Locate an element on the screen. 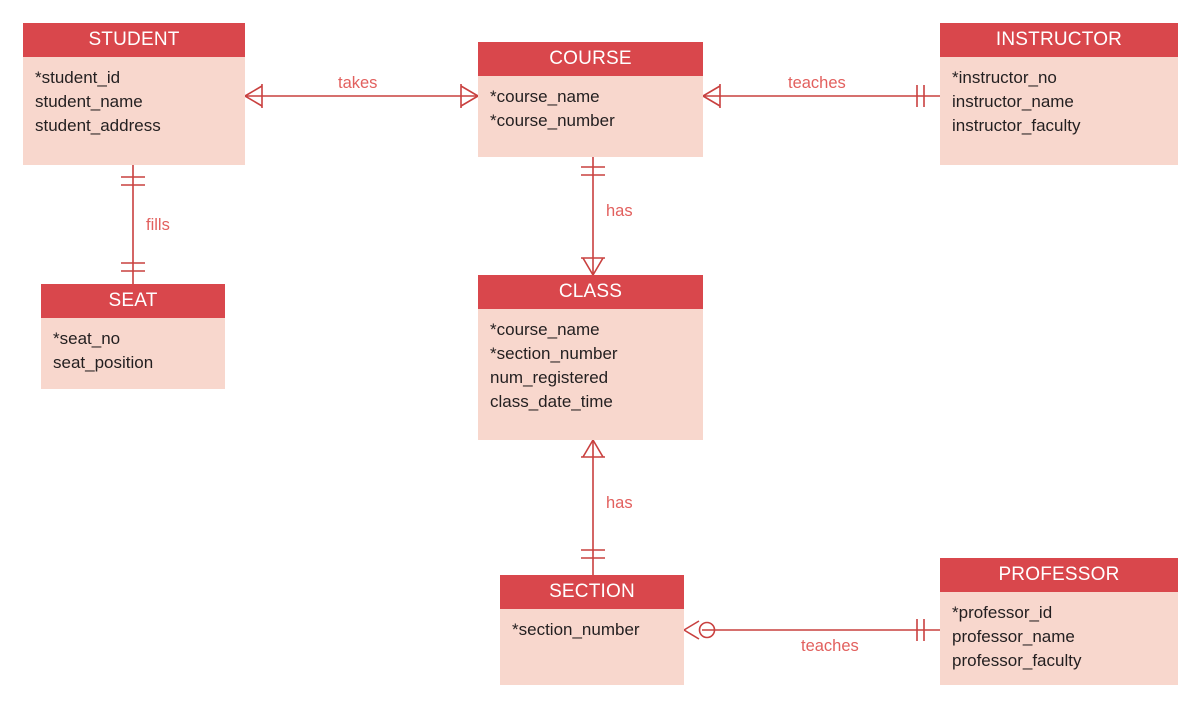 This screenshot has height=724, width=1201. entity-student-attributes: *student_id student_name student_address is located at coordinates (134, 97).